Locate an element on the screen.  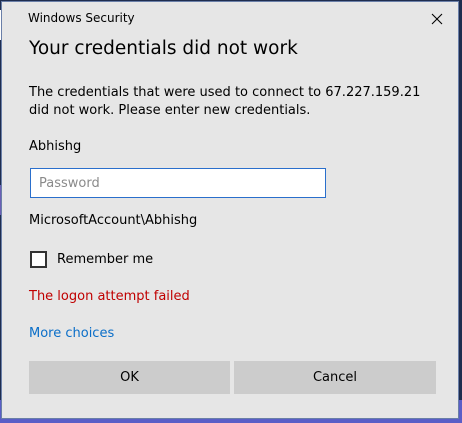
cancel-button: Cancel is located at coordinates (335, 377).